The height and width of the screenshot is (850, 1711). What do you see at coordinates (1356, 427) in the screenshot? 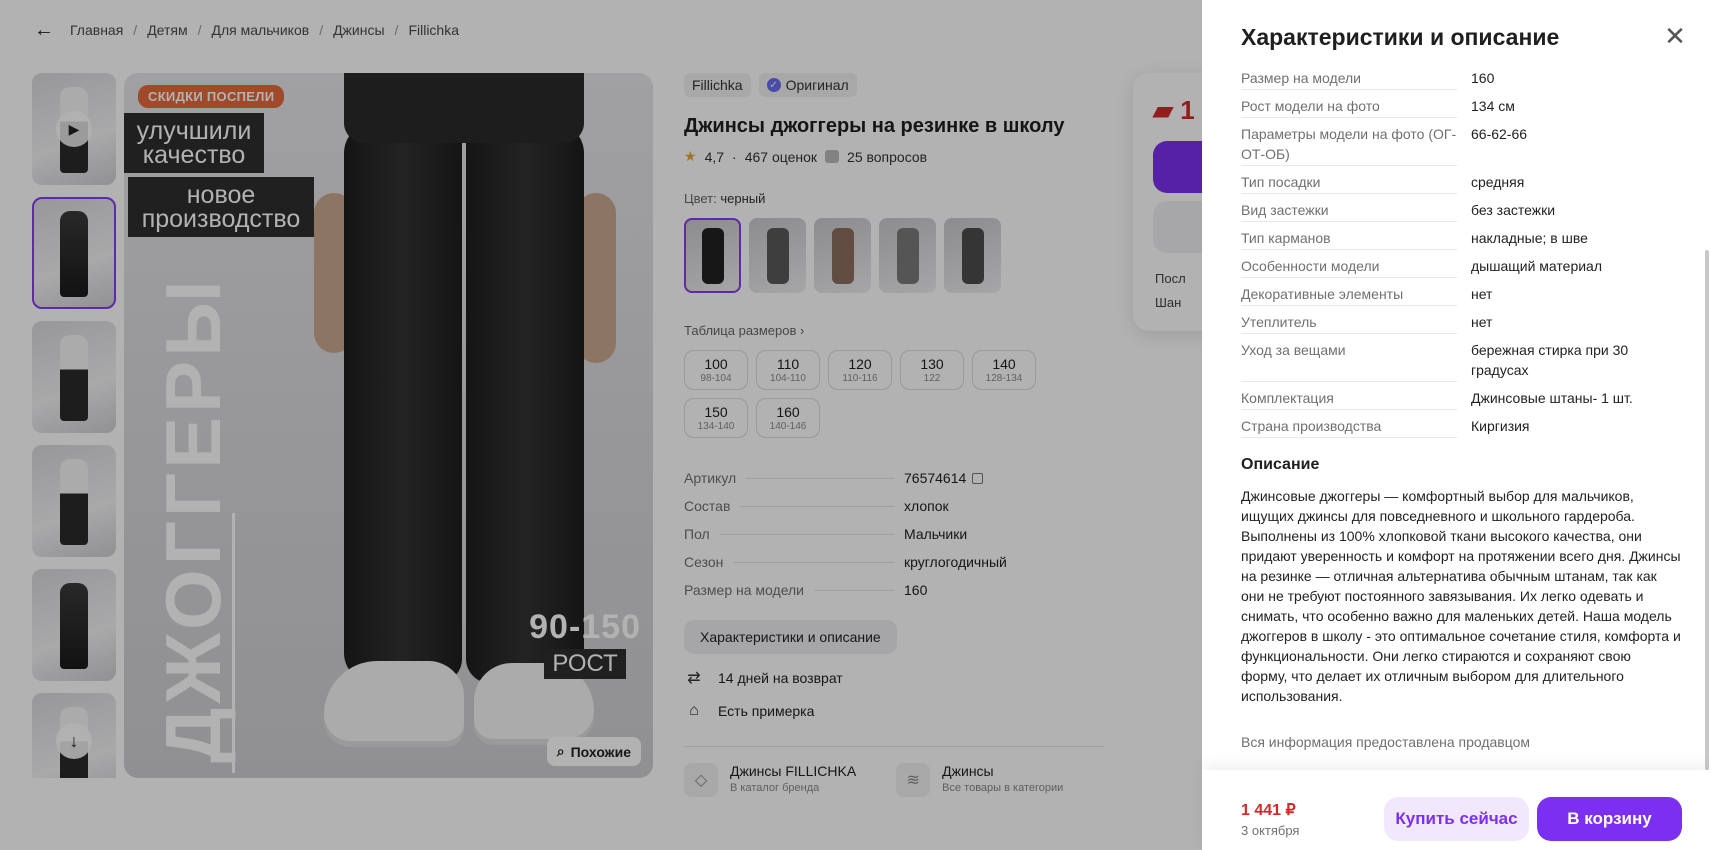
I see `characteristic-key: Страна производства` at bounding box center [1356, 427].